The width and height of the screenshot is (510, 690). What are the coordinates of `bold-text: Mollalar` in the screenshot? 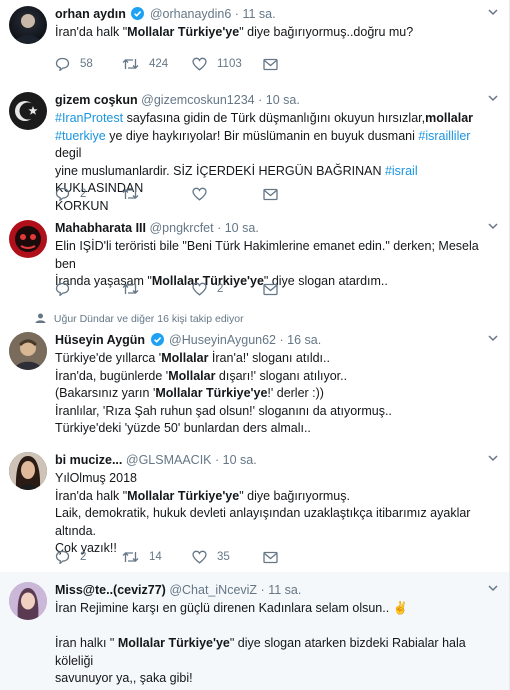 It's located at (185, 358).